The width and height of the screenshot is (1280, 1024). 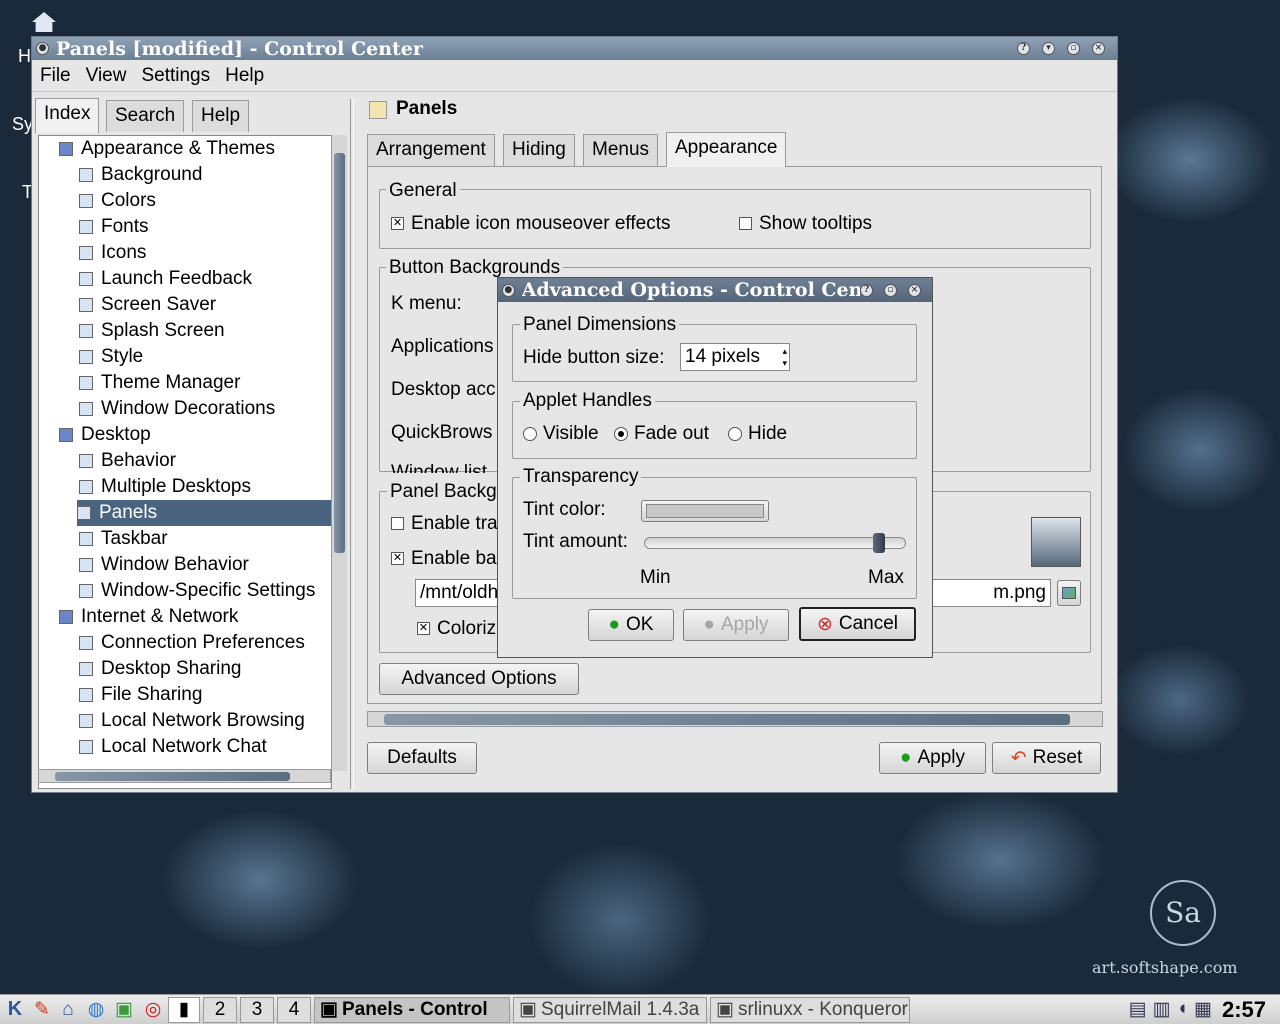 What do you see at coordinates (96, 1009) in the screenshot?
I see `konqueror-icon: ◍` at bounding box center [96, 1009].